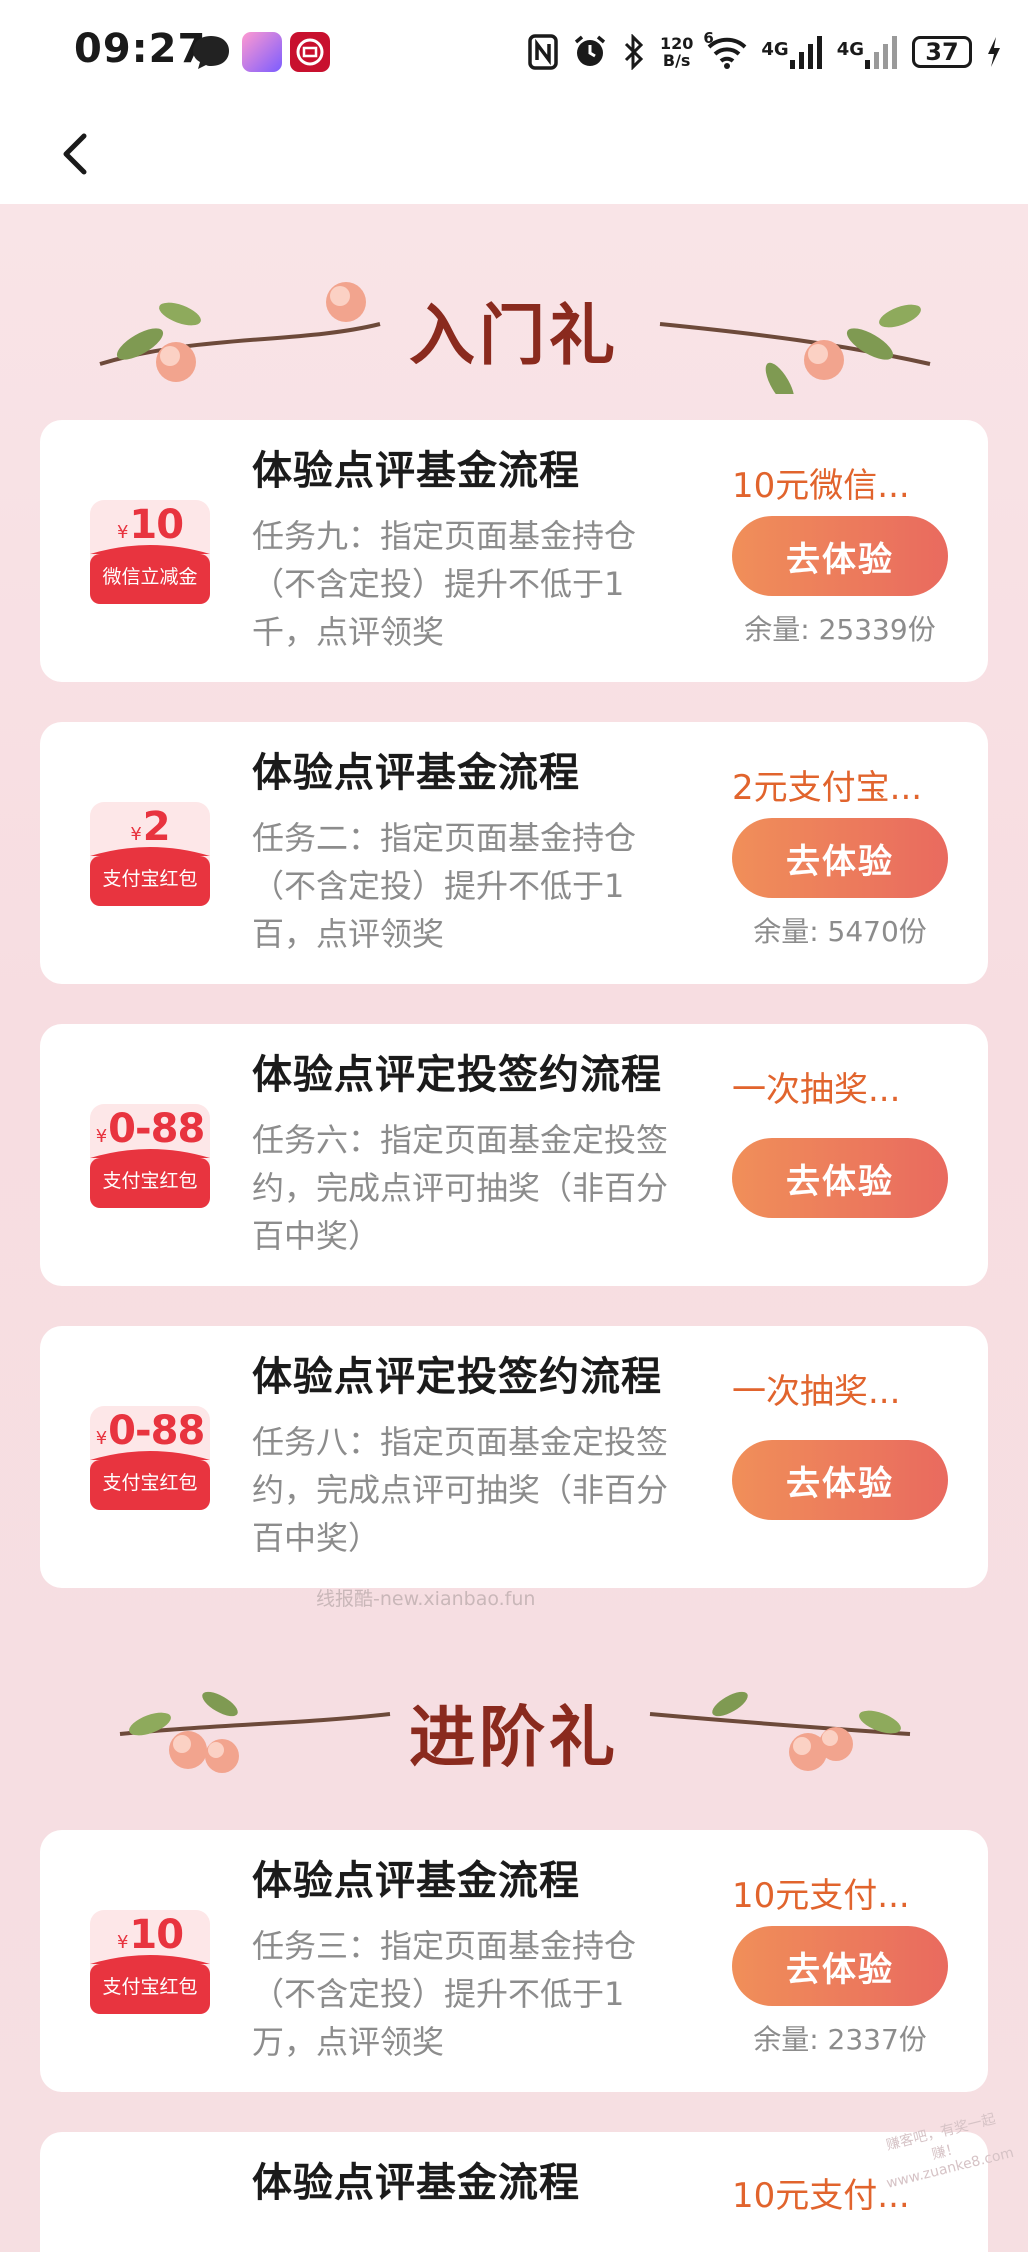 This screenshot has height=2252, width=1028. I want to click on status-time: 09:27, so click(140, 49).